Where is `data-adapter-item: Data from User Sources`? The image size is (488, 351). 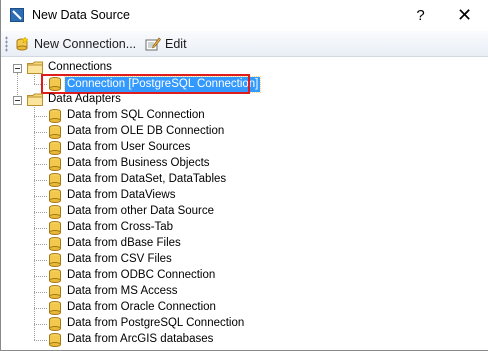 data-adapter-item: Data from User Sources is located at coordinates (128, 147).